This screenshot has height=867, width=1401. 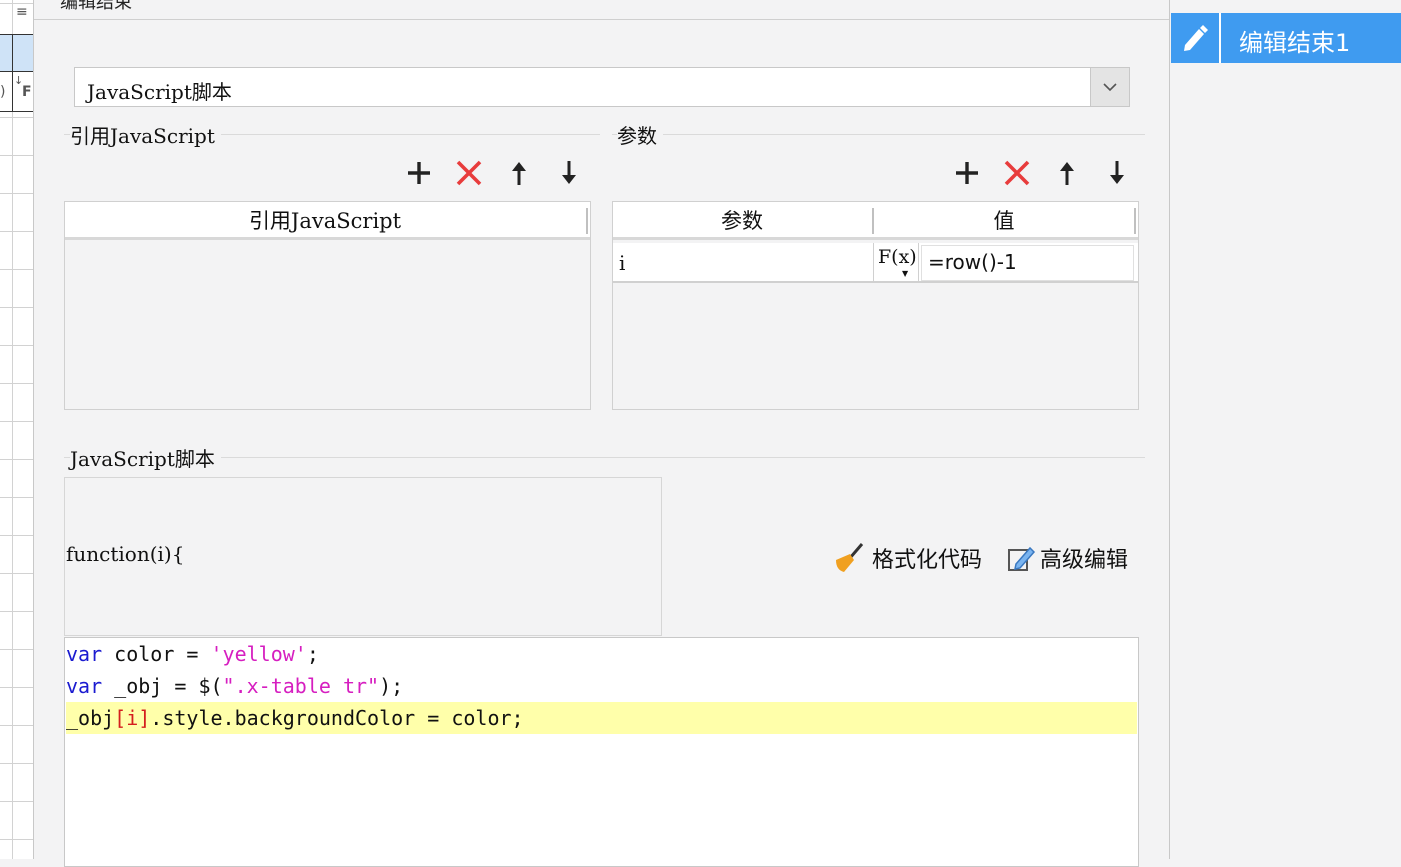 I want to click on format-code-button: 格式化代码, so click(x=912, y=558).